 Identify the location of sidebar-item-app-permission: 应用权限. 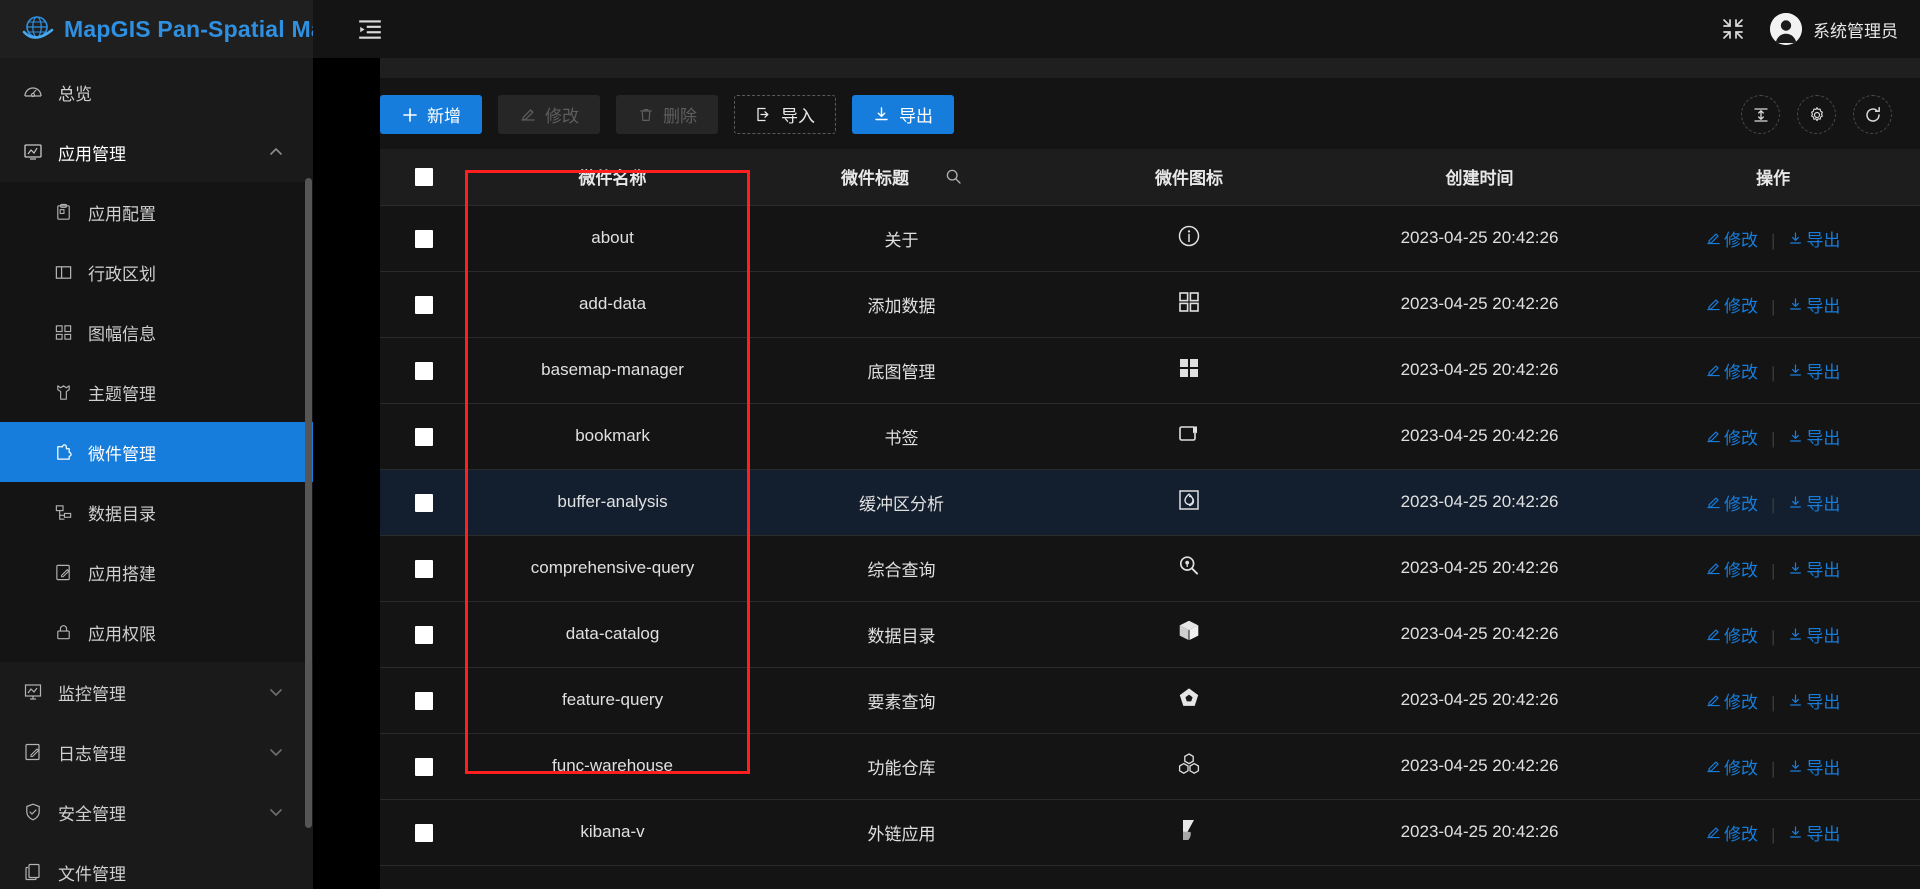
(156, 632).